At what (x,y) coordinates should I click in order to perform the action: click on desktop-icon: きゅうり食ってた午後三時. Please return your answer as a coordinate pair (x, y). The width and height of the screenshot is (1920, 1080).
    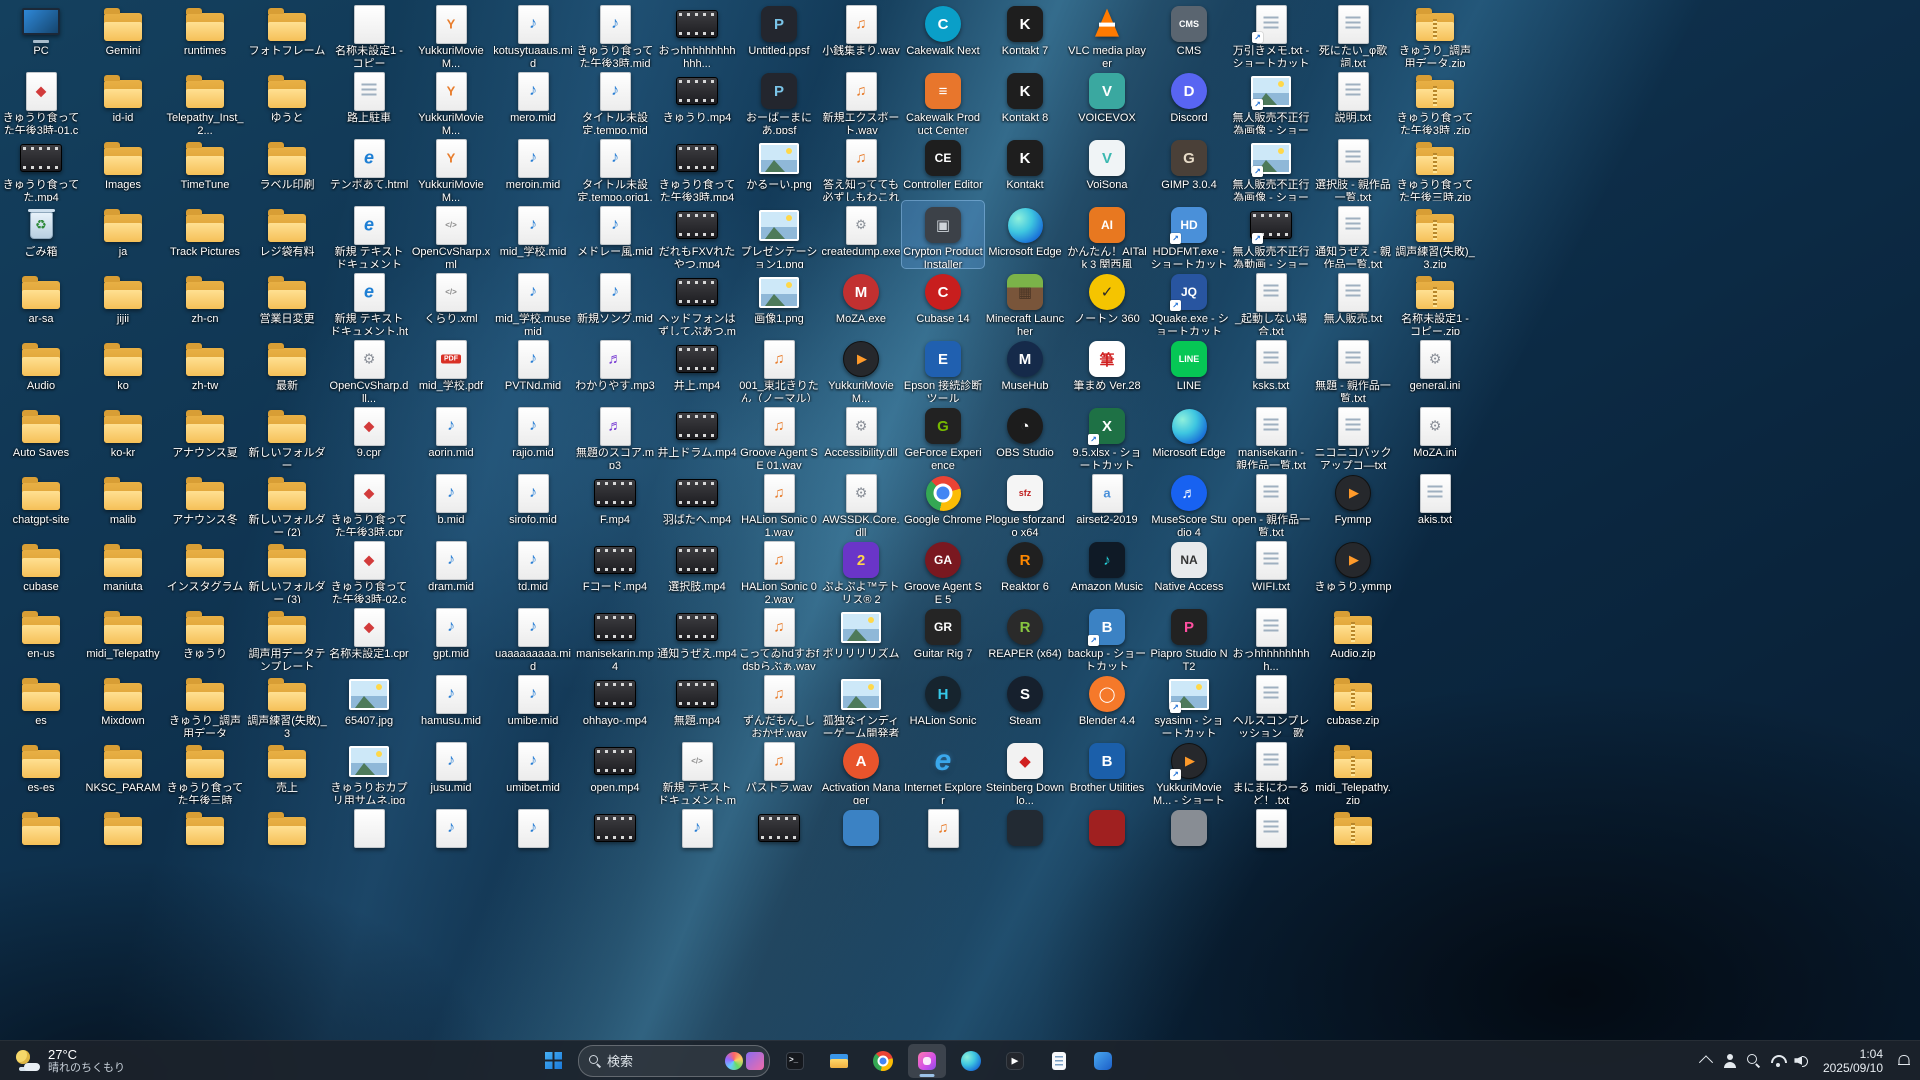
    Looking at the image, I should click on (205, 770).